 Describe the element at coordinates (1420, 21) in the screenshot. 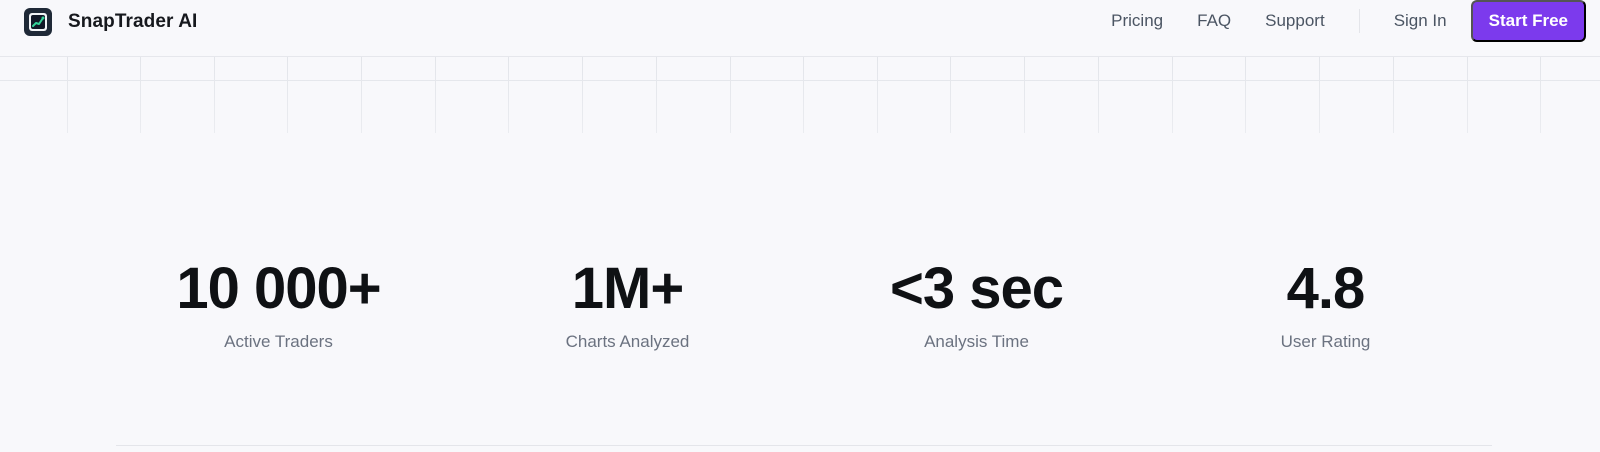

I see `sign-in-link: Sign In` at that location.